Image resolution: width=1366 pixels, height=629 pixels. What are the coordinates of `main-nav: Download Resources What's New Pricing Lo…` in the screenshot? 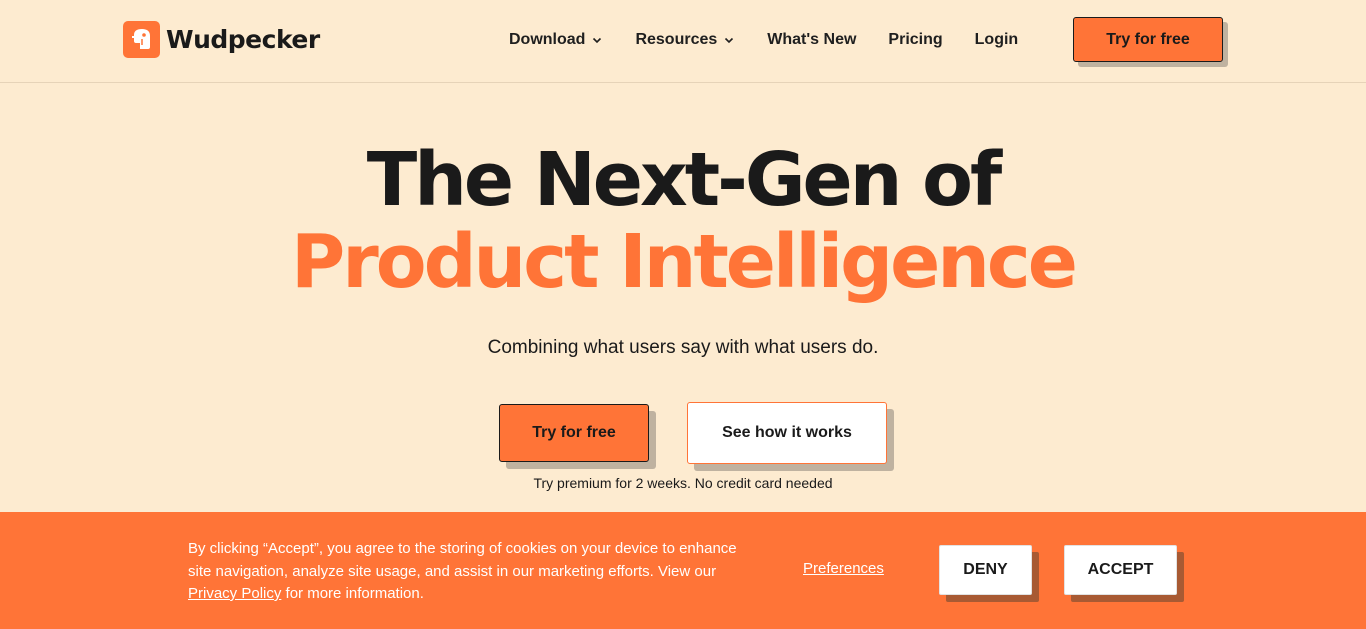 It's located at (763, 40).